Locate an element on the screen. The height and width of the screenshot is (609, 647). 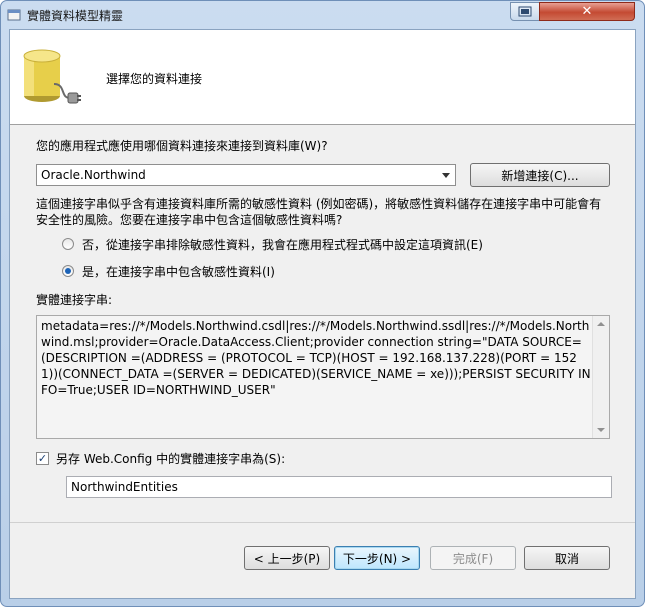
save-config-checkbox: ✓ is located at coordinates (42, 458).